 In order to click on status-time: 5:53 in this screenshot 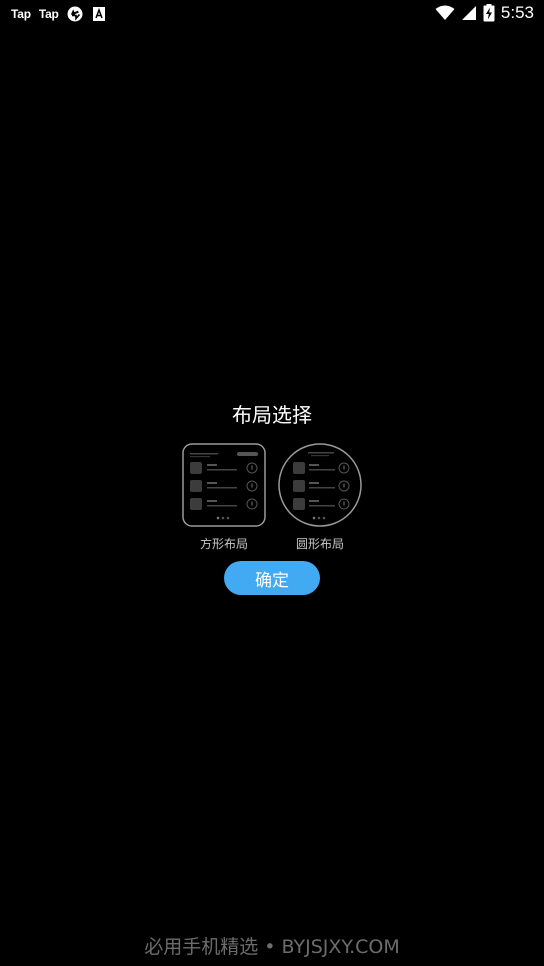, I will do `click(517, 12)`.